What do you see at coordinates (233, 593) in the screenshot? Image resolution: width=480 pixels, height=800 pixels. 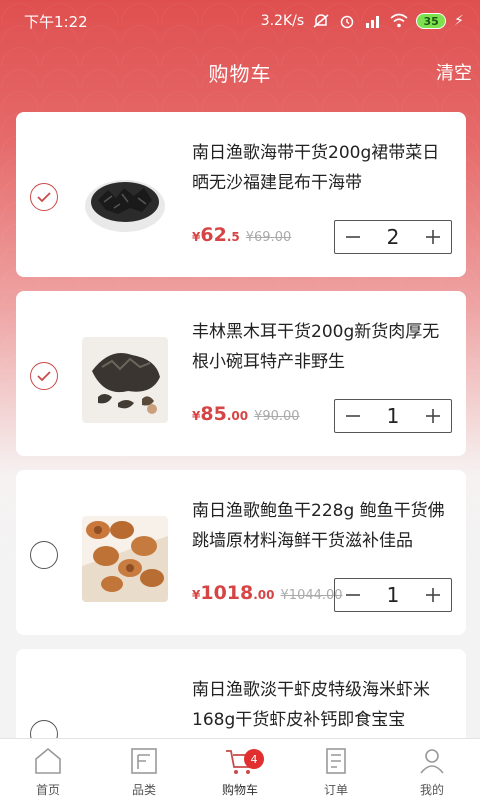 I see `current-price: ¥1018.00` at bounding box center [233, 593].